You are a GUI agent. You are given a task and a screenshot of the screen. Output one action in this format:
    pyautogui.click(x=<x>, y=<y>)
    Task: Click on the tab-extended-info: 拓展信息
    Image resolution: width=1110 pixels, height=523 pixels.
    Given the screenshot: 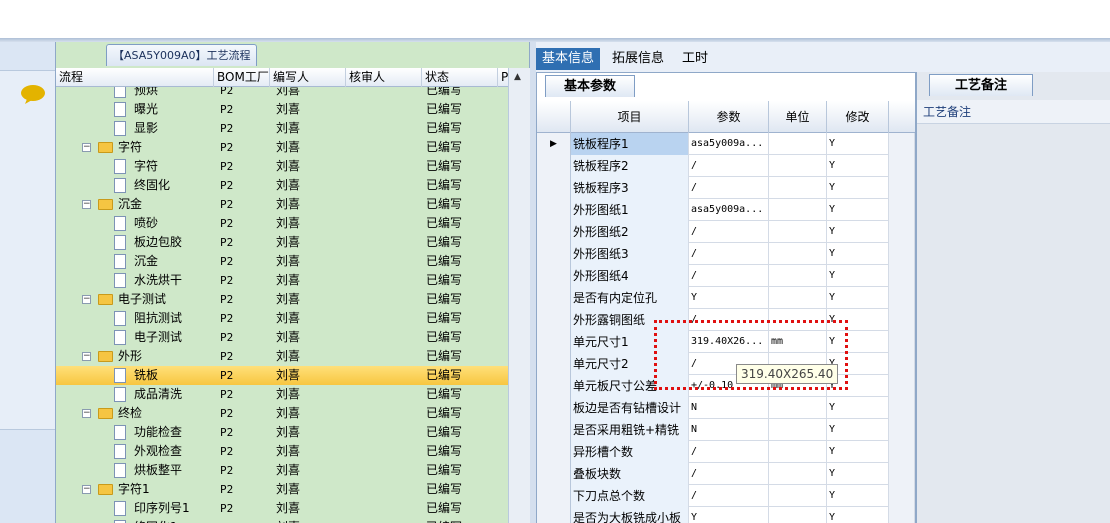 What is the action you would take?
    pyautogui.click(x=638, y=59)
    